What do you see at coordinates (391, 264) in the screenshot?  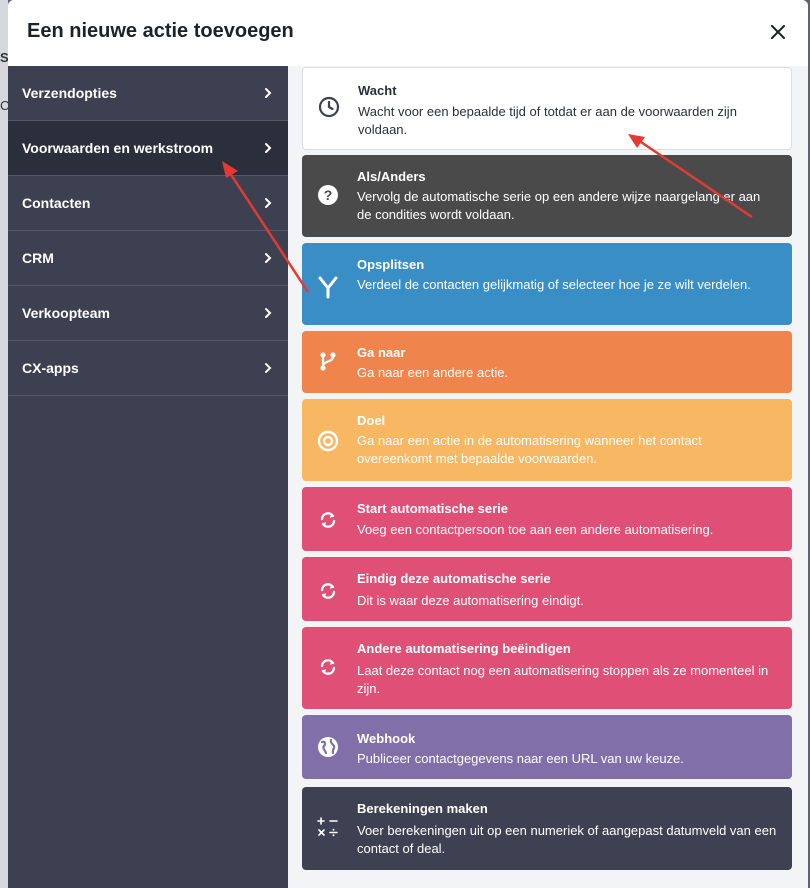 I see `action-title: Opsplitsen` at bounding box center [391, 264].